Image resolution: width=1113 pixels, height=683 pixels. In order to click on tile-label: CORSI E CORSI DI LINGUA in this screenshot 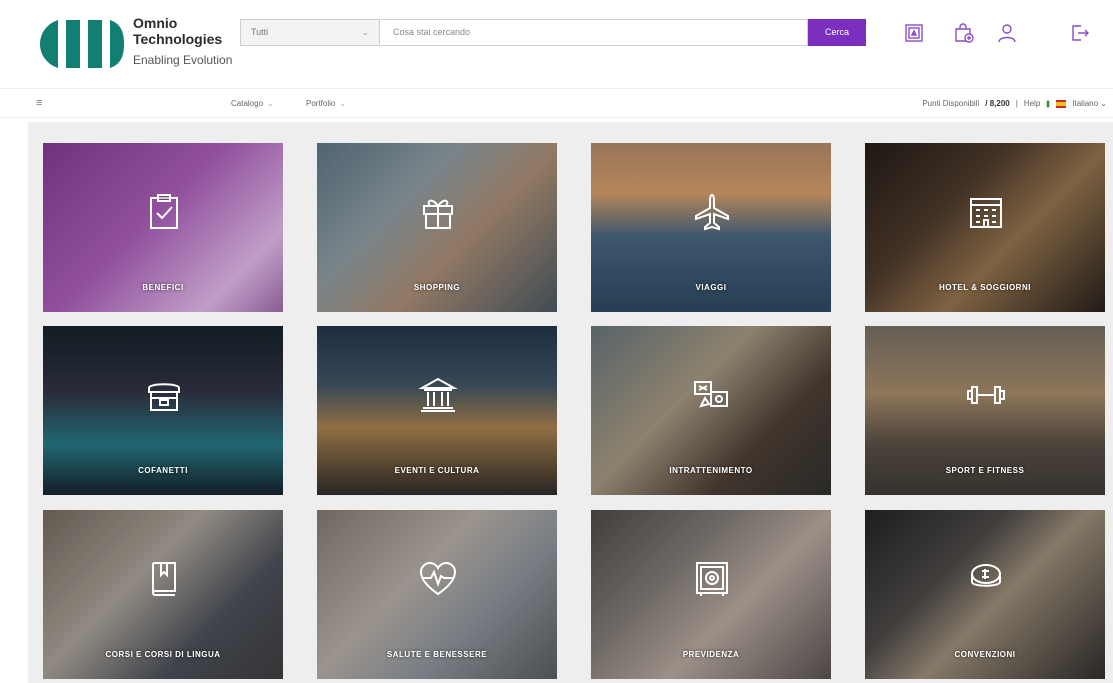, I will do `click(163, 654)`.